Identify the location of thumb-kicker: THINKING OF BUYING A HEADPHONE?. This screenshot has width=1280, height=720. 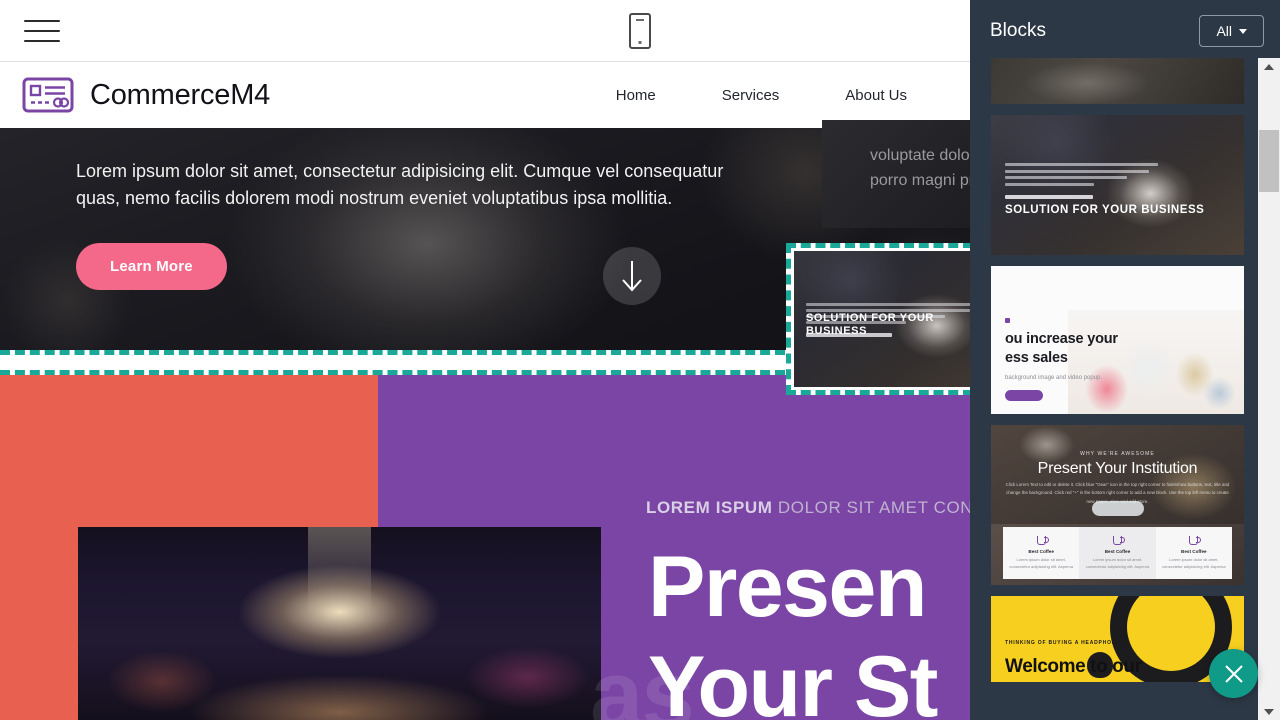
(1065, 643).